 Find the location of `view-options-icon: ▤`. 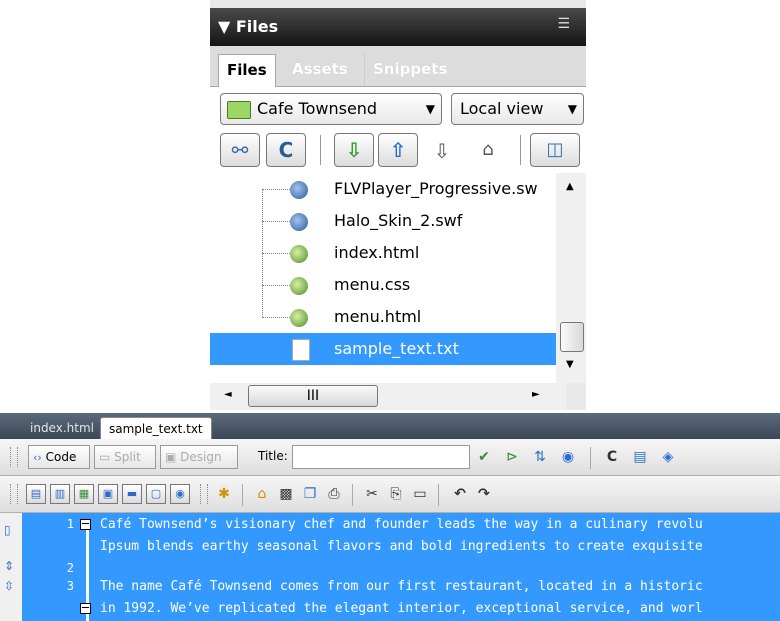

view-options-icon: ▤ is located at coordinates (640, 457).